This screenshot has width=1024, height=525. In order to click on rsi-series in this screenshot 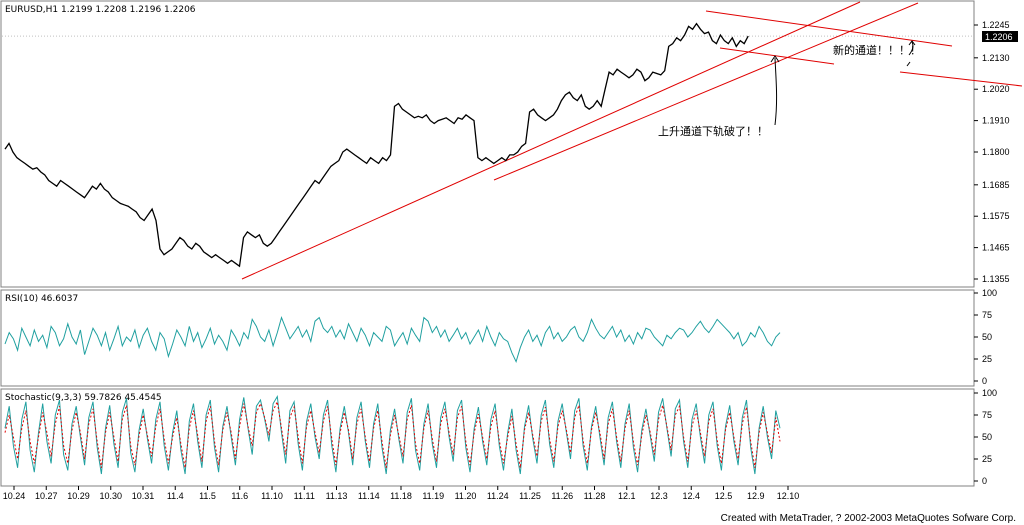, I will do `click(392, 339)`.